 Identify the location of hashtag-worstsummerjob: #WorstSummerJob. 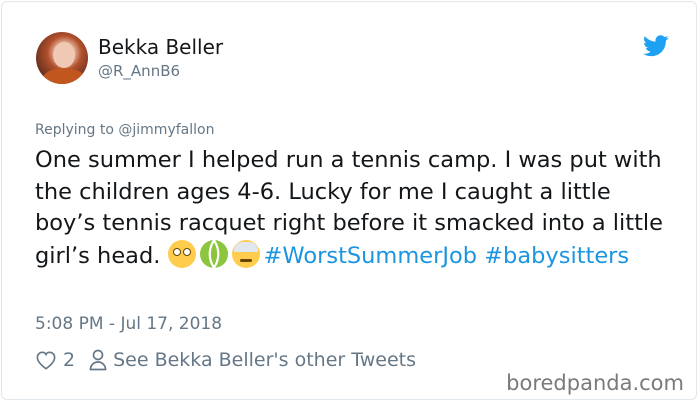
(371, 256).